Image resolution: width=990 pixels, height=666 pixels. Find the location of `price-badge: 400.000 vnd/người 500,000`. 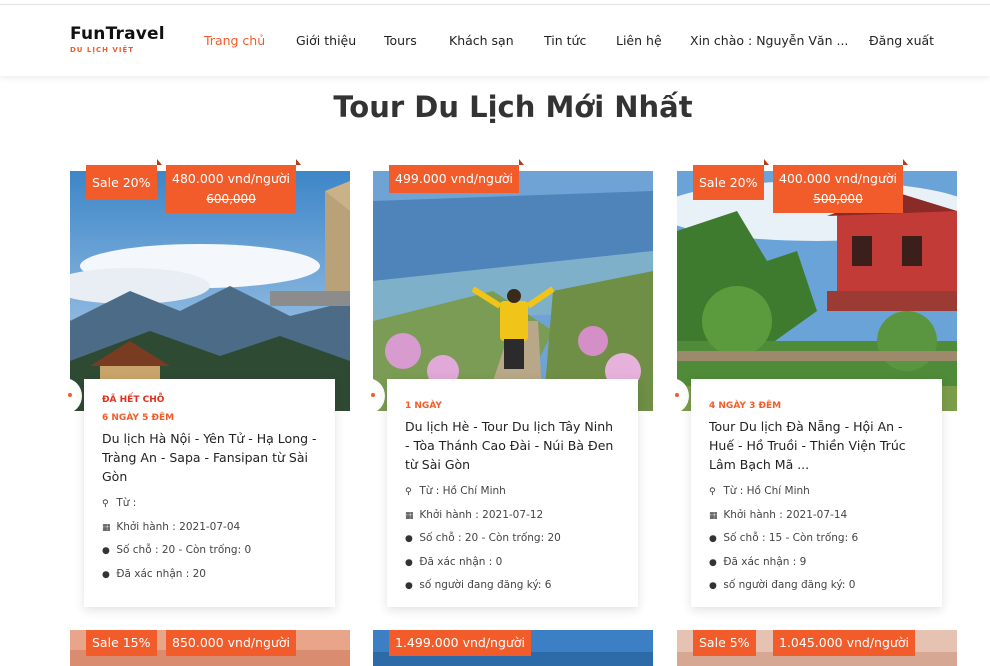

price-badge: 400.000 vnd/người 500,000 is located at coordinates (841, 186).